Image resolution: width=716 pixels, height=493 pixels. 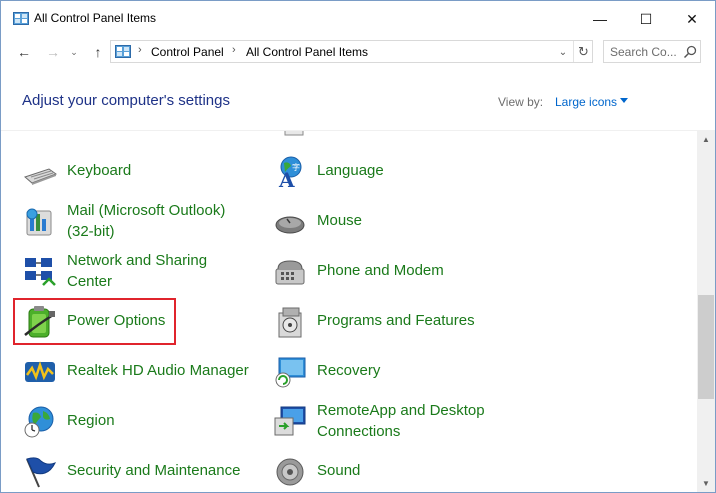 What do you see at coordinates (74, 52) in the screenshot?
I see `recent-locations-dropdown: ⌄` at bounding box center [74, 52].